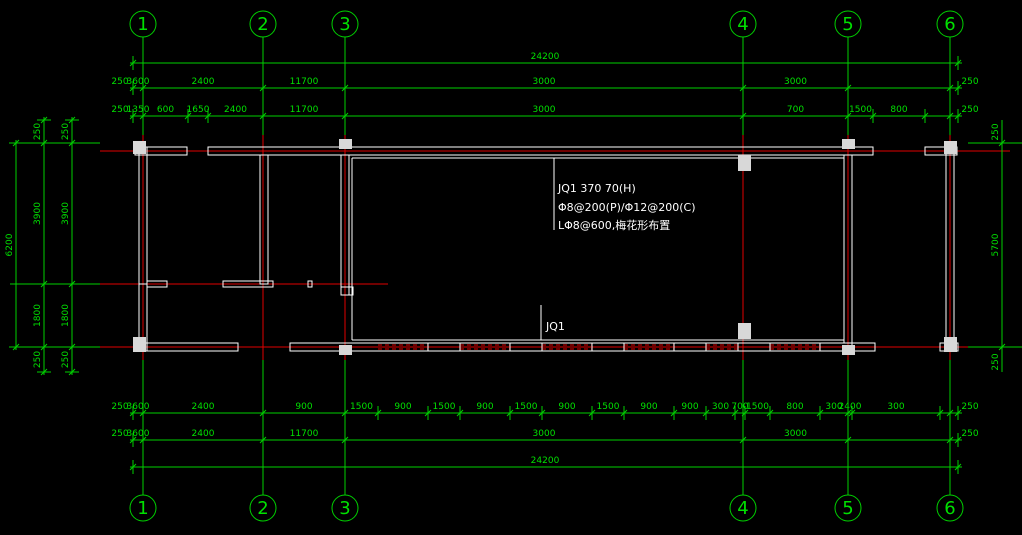  What do you see at coordinates (996, 244) in the screenshot?
I see `right-dim-total-label: 5700` at bounding box center [996, 244].